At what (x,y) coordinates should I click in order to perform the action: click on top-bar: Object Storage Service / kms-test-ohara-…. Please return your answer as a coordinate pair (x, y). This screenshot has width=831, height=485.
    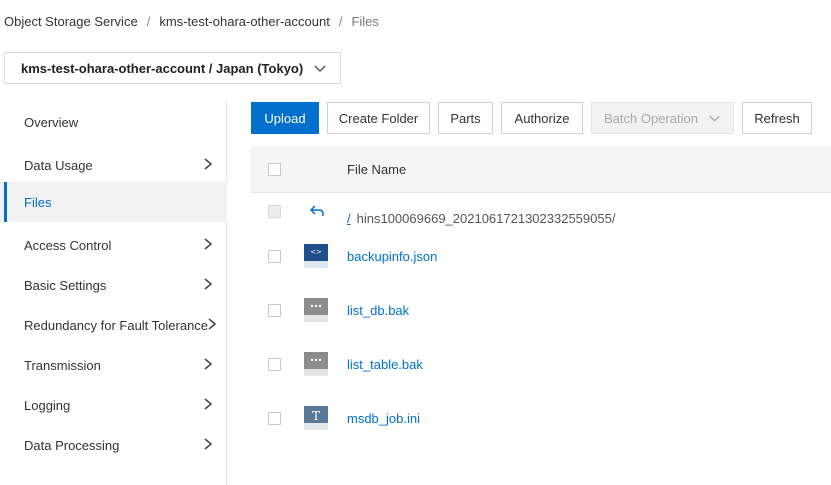
    Looking at the image, I should click on (415, 22).